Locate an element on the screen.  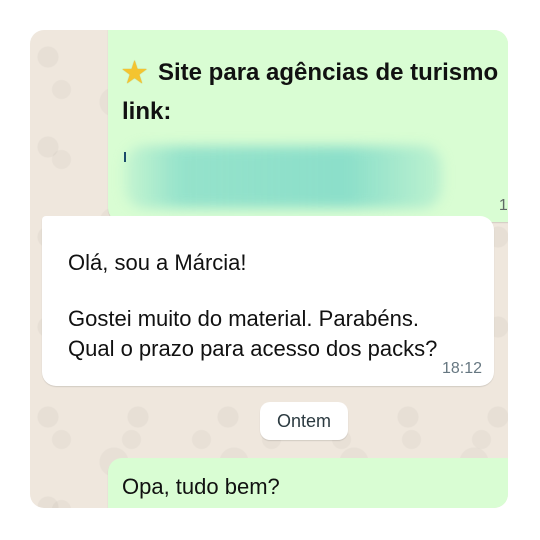
link-label: link: is located at coordinates (147, 111).